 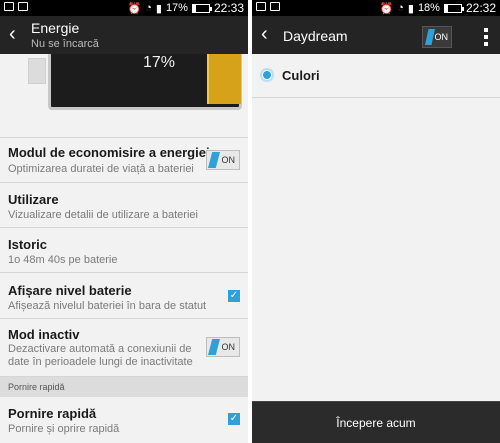 I want to click on battery-graphic: 17%, so click(x=135, y=83).